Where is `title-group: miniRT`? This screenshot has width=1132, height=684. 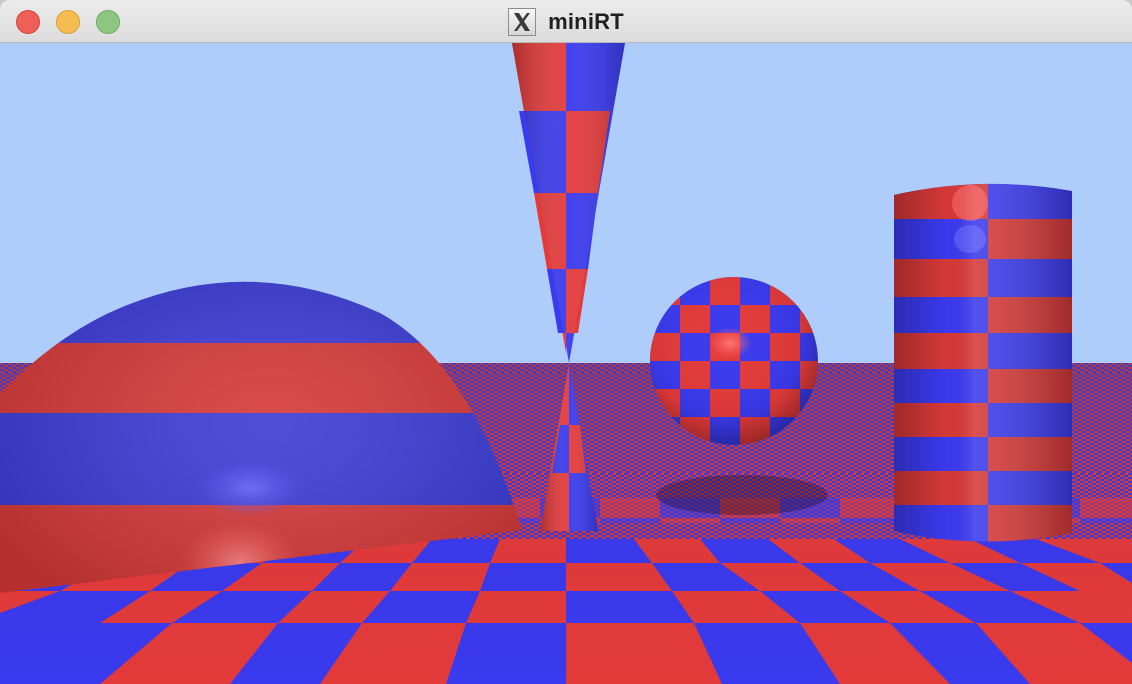 title-group: miniRT is located at coordinates (566, 21).